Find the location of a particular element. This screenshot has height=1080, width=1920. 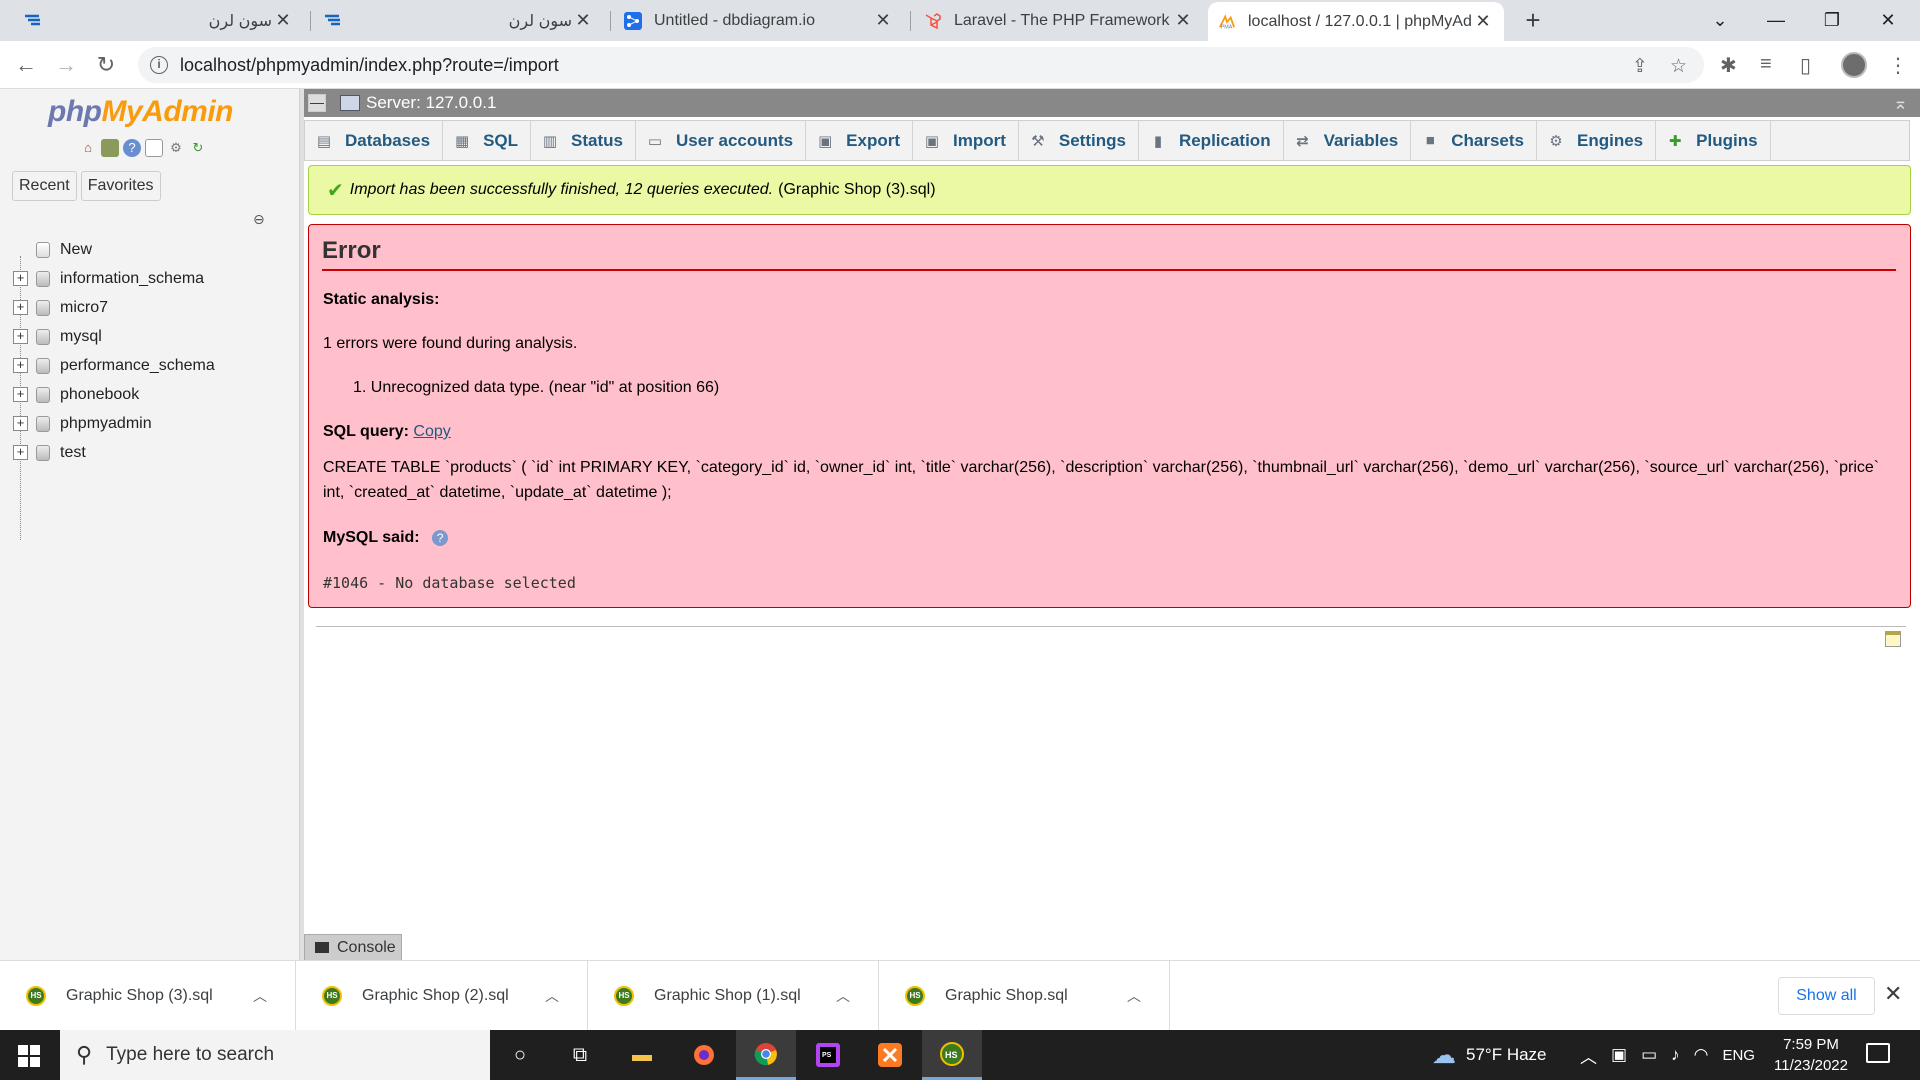

download-item: HS Graphic Shop.sql ︿ is located at coordinates (1024, 996).